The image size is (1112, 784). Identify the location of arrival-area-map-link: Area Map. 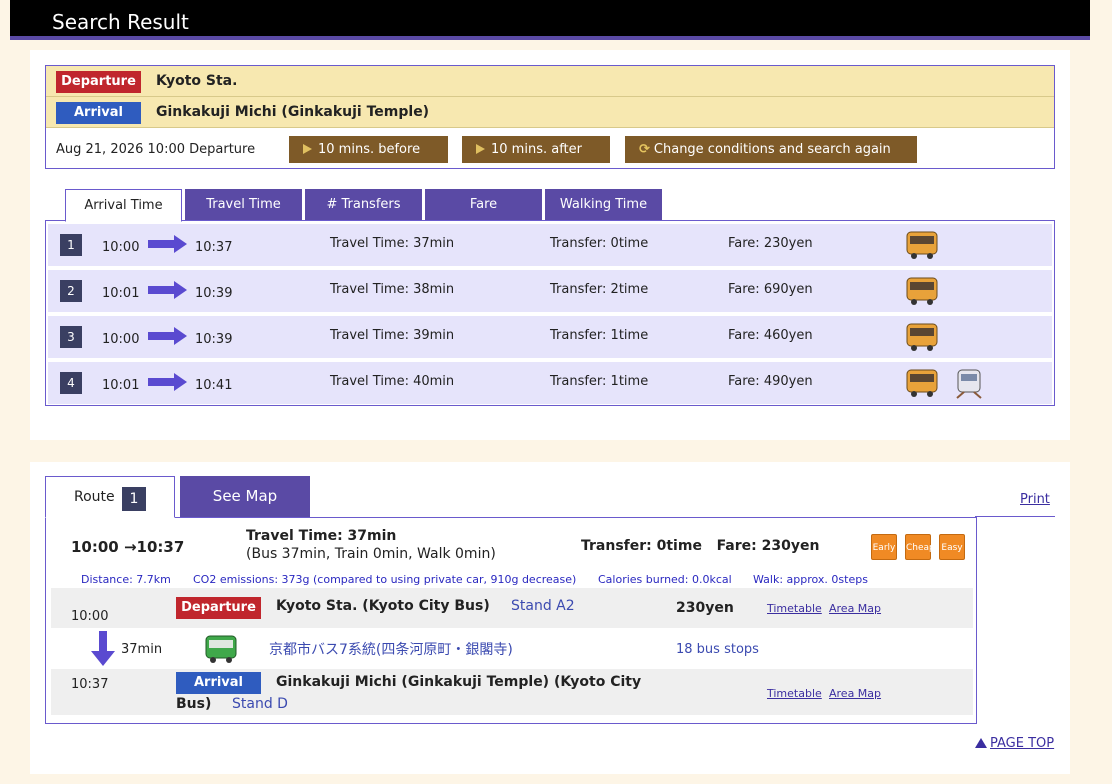
(855, 693).